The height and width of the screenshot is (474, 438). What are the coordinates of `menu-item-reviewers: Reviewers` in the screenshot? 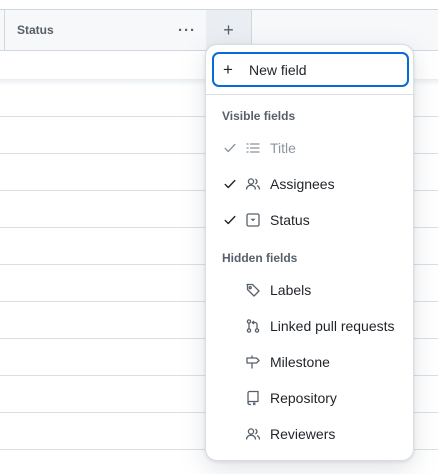 It's located at (310, 434).